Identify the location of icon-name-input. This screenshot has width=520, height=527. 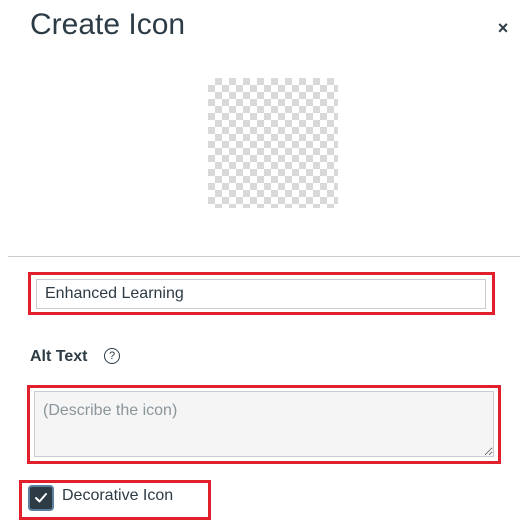
(261, 294).